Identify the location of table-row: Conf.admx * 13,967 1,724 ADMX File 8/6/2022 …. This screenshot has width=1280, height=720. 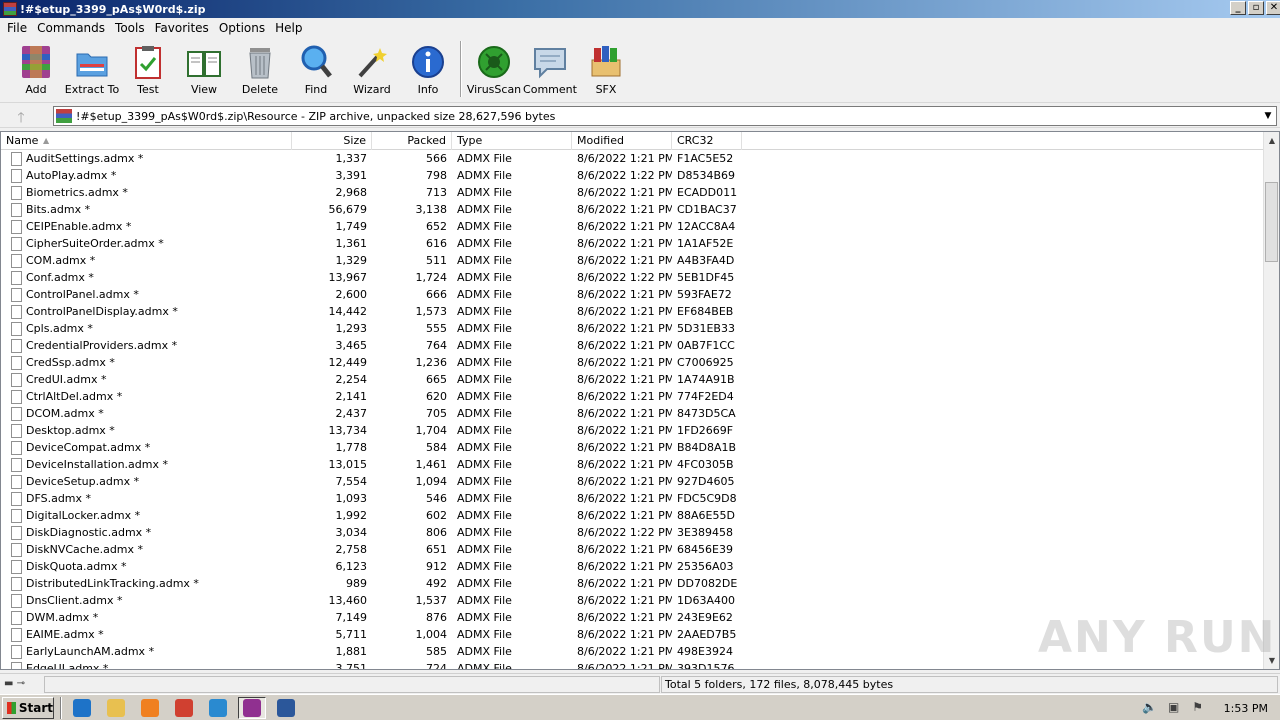
(632, 277).